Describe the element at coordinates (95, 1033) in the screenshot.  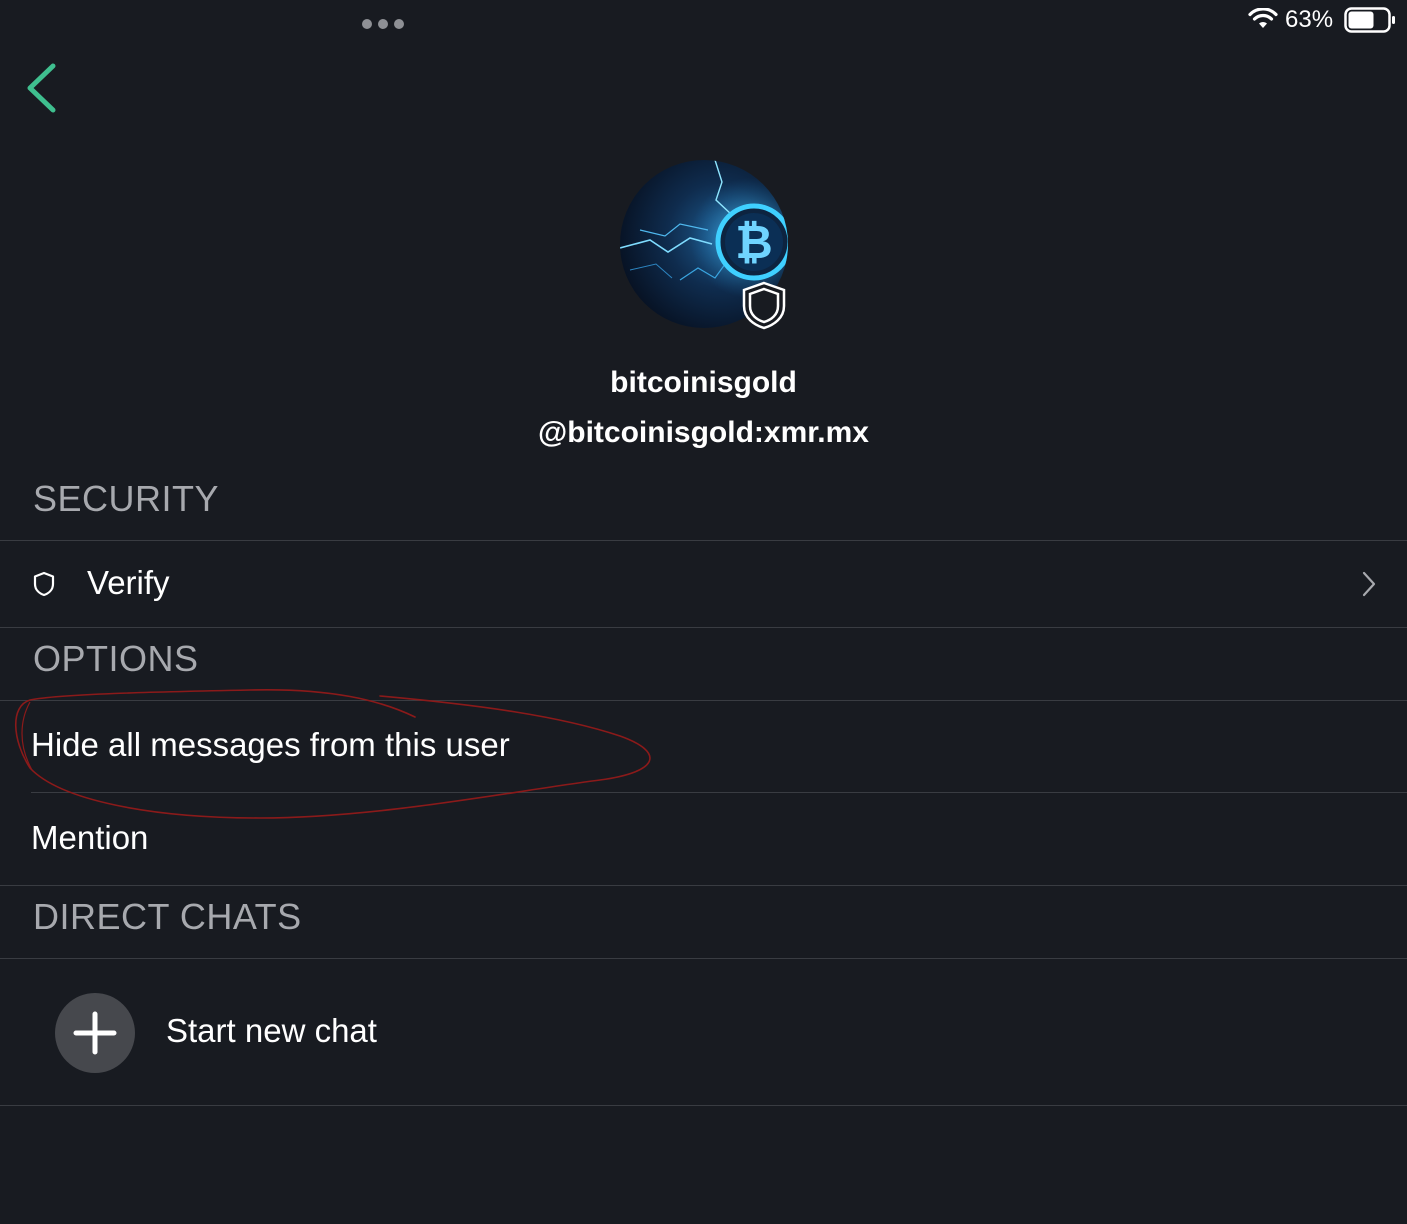
I see `plus-circle-icon` at that location.